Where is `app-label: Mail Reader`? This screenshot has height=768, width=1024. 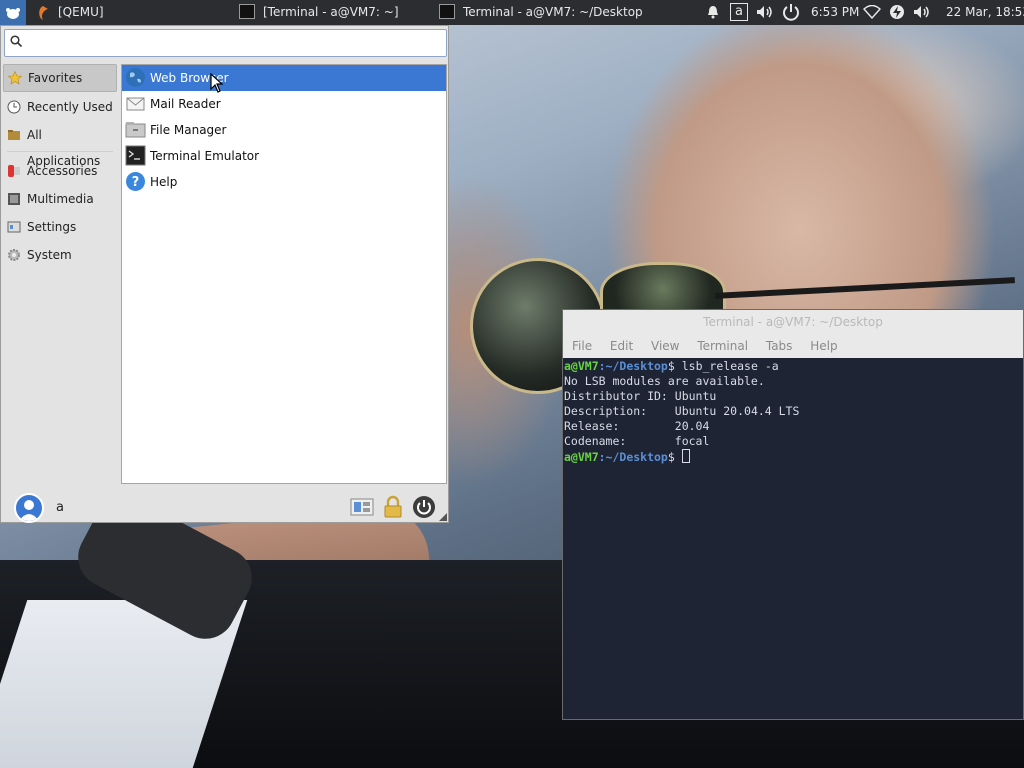
app-label: Mail Reader is located at coordinates (185, 104).